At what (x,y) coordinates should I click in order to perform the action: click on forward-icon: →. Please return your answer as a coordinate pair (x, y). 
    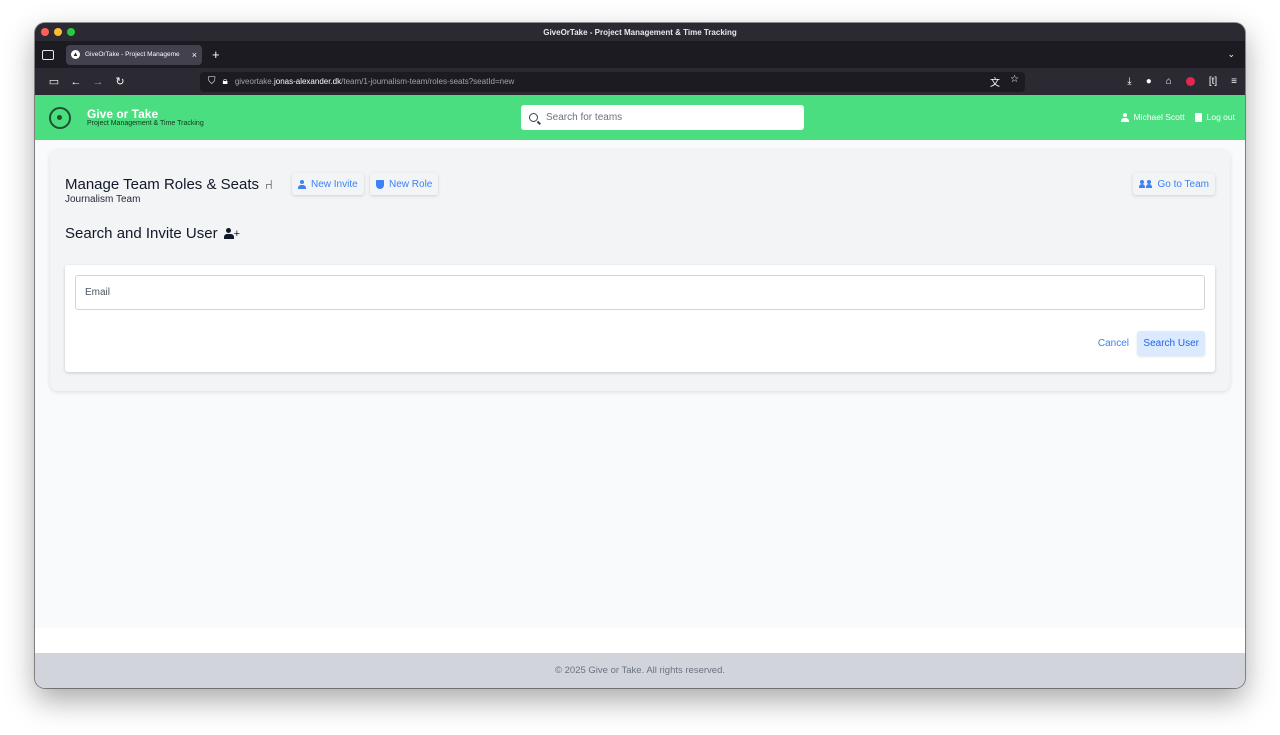
    Looking at the image, I should click on (98, 82).